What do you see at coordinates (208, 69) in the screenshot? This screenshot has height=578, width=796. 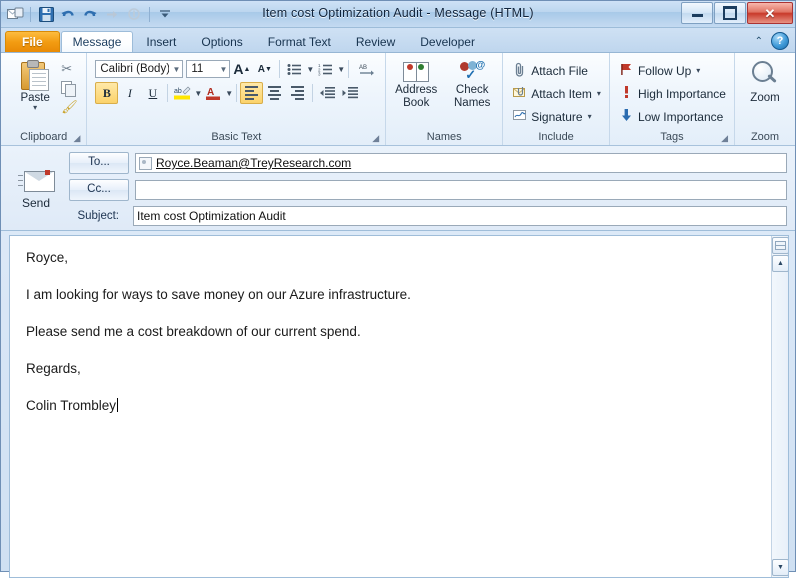 I see `font-size-input: 11 ▼` at bounding box center [208, 69].